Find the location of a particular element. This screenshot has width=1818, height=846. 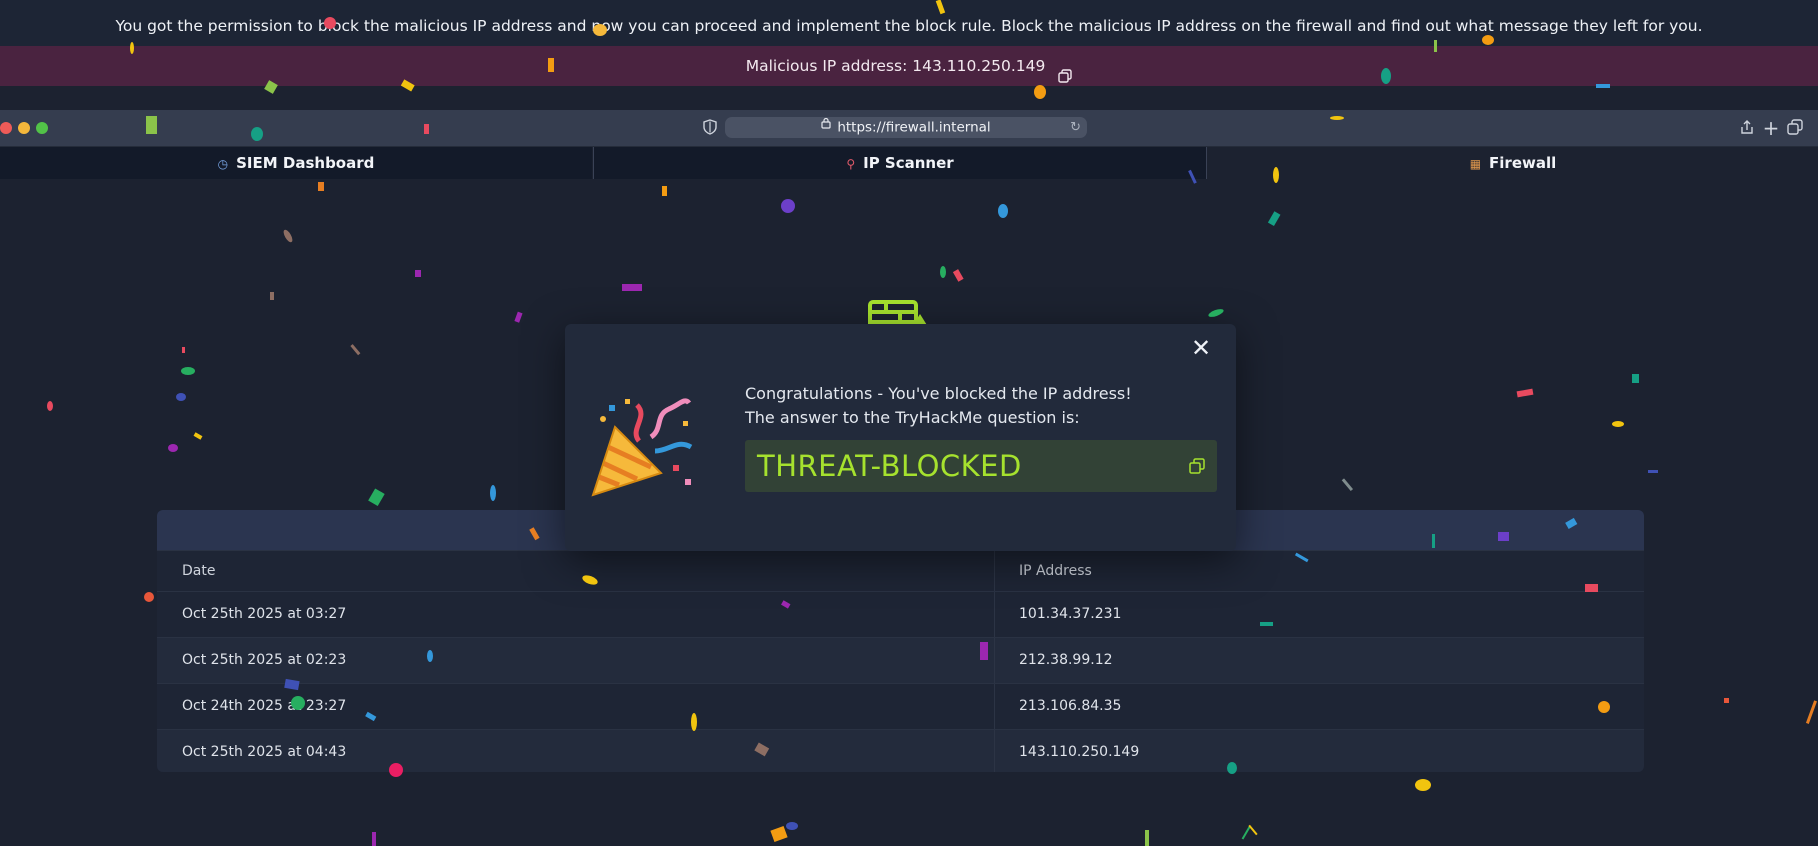

column-header-ip: IP Address is located at coordinates (1055, 571).